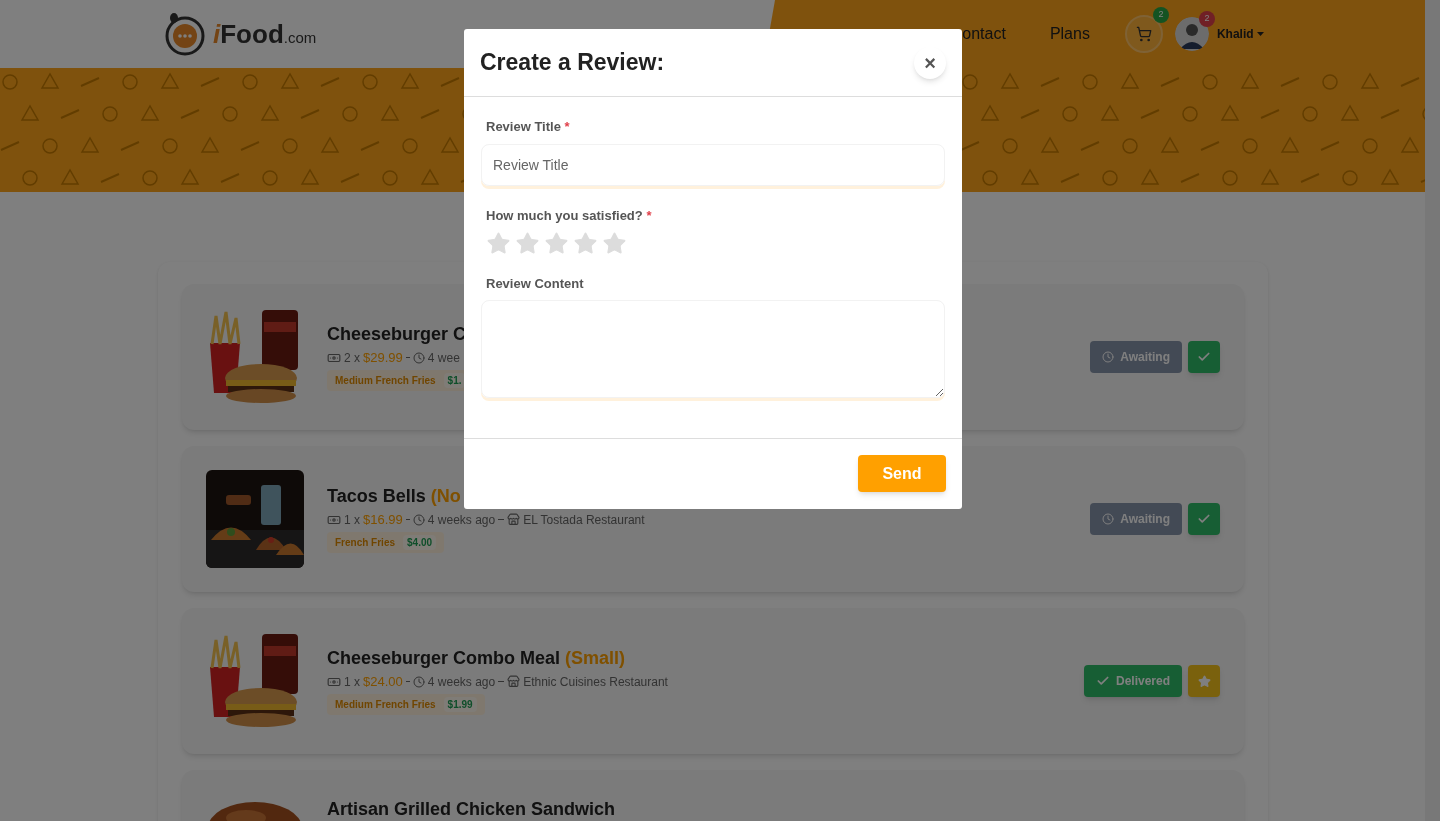 The image size is (1440, 821). What do you see at coordinates (713, 348) in the screenshot?
I see `review-content-field` at bounding box center [713, 348].